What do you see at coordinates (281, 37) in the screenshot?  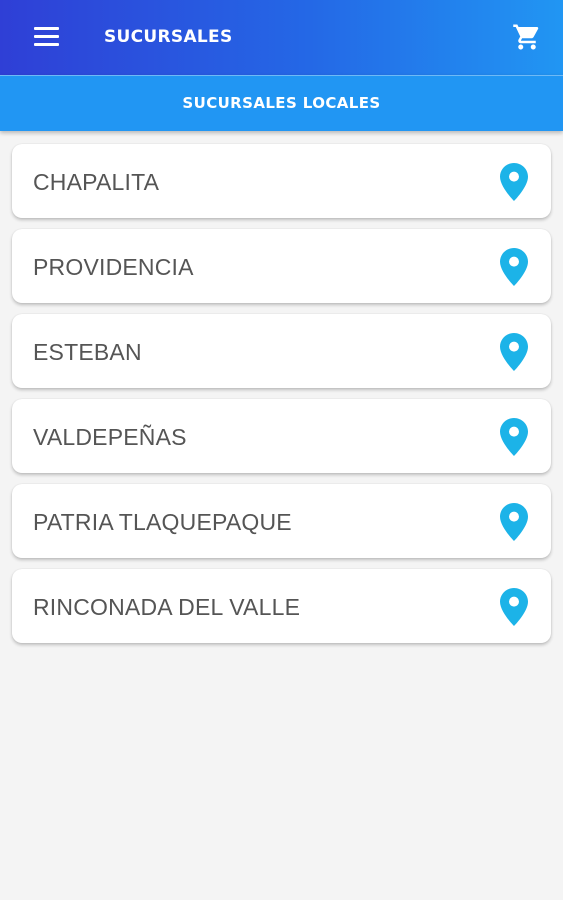 I see `app-bar: SUCURSALES` at bounding box center [281, 37].